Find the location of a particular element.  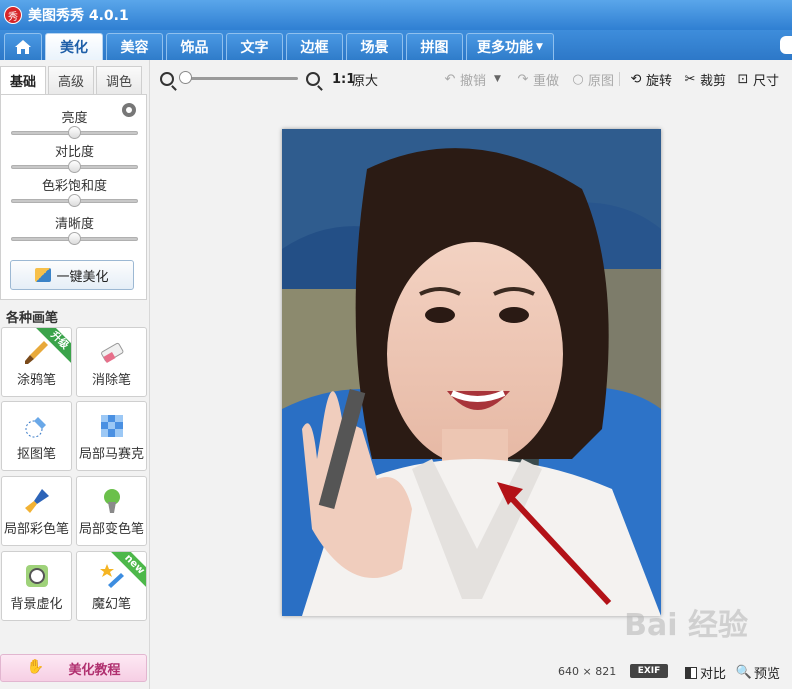

zoom-out-button is located at coordinates (167, 79).